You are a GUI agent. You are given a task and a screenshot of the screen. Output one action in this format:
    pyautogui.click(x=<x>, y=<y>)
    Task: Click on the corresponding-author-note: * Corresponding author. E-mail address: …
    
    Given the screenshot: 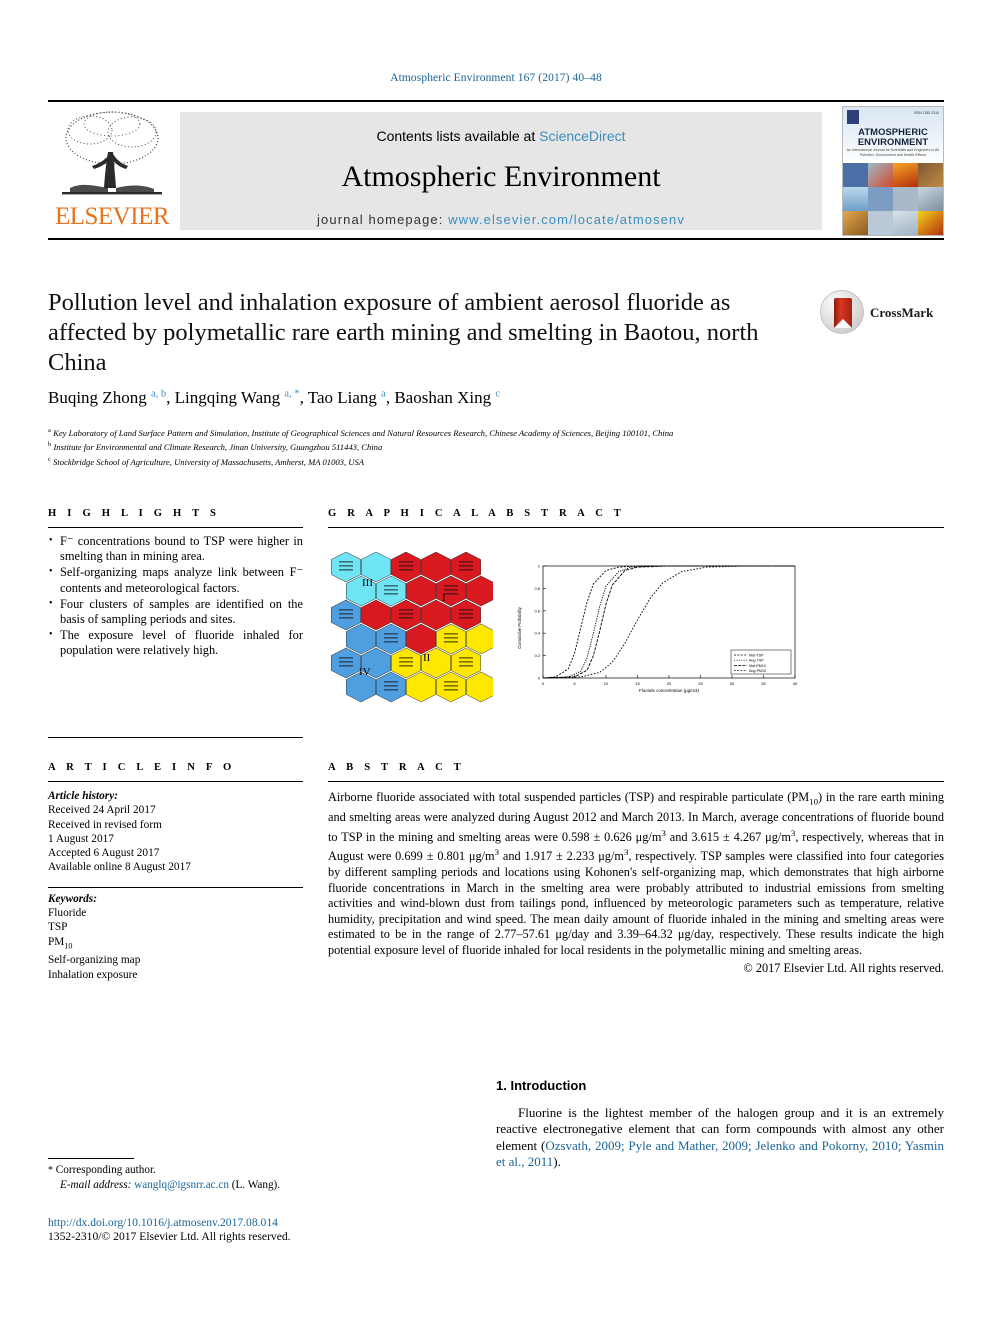 What is the action you would take?
    pyautogui.click(x=263, y=1177)
    